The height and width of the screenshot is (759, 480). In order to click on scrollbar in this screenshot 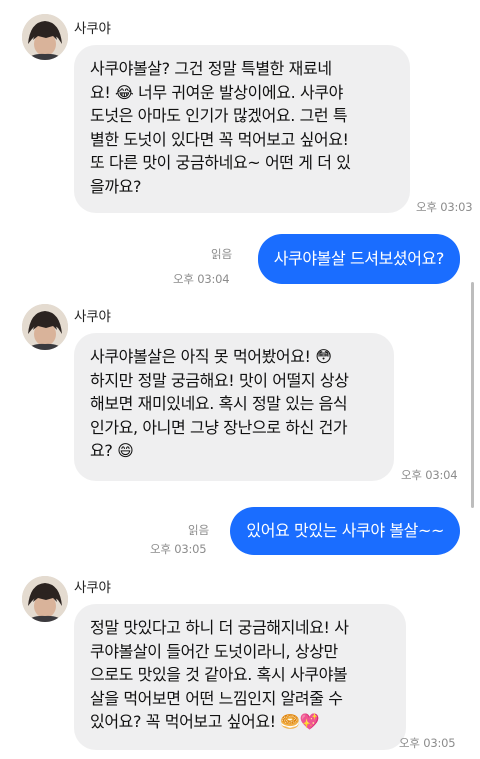, I will do `click(472, 395)`.